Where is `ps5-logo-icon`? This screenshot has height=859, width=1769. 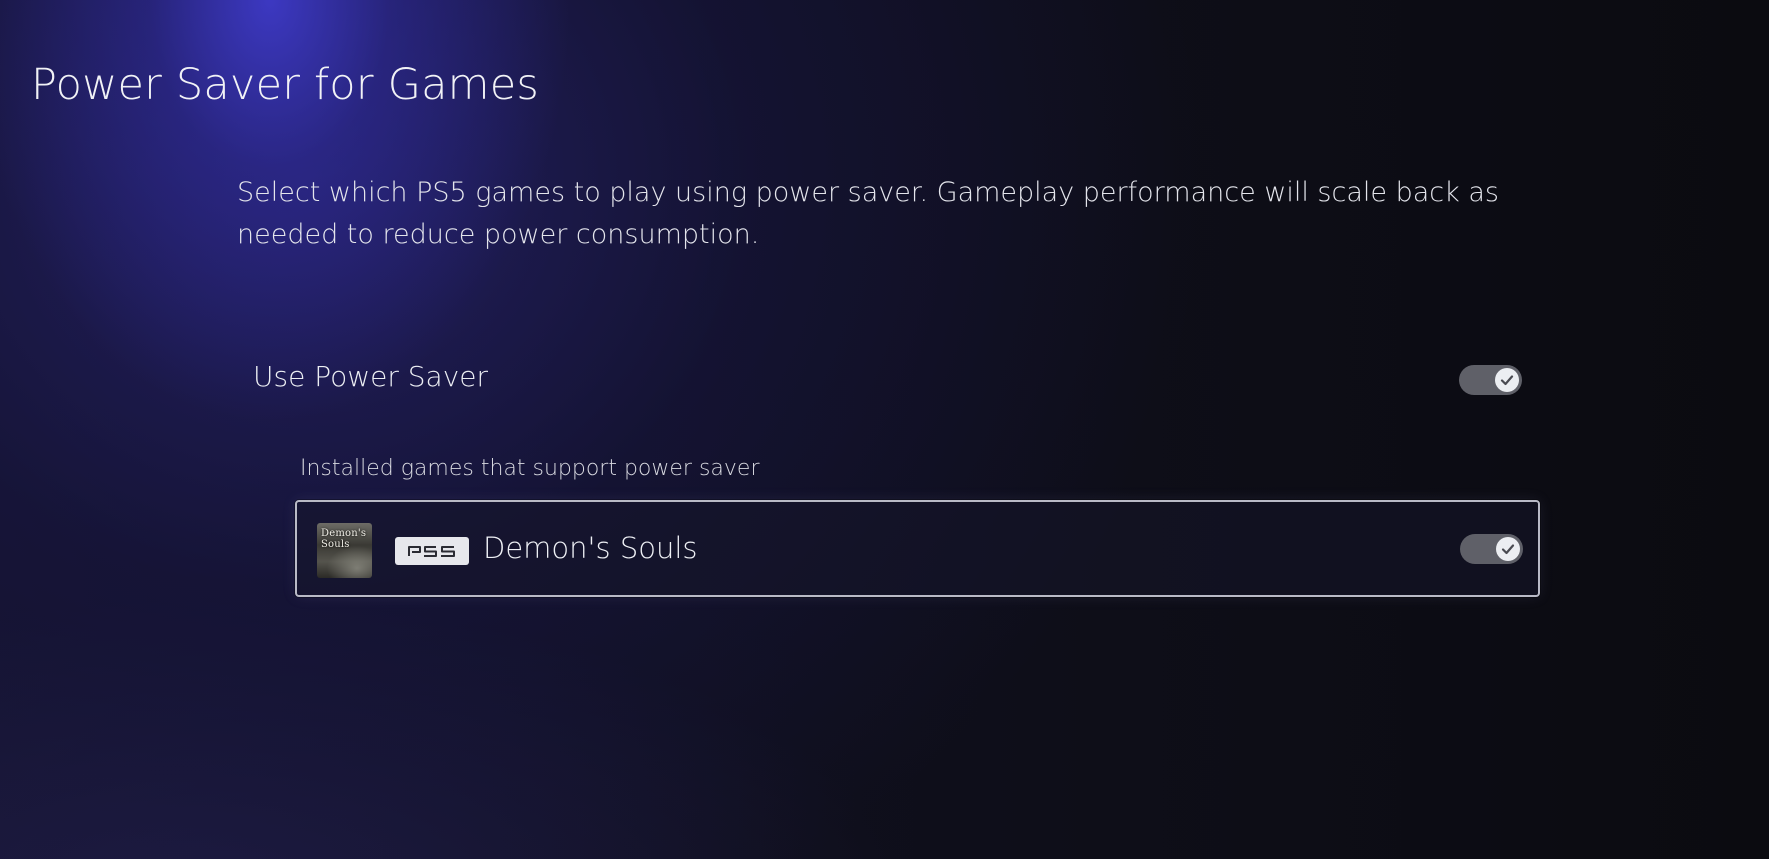
ps5-logo-icon is located at coordinates (431, 551).